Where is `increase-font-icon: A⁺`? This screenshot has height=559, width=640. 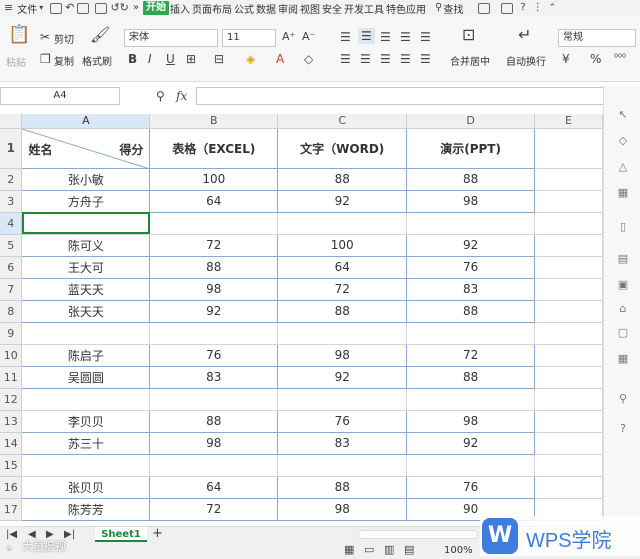 increase-font-icon: A⁺ is located at coordinates (288, 37).